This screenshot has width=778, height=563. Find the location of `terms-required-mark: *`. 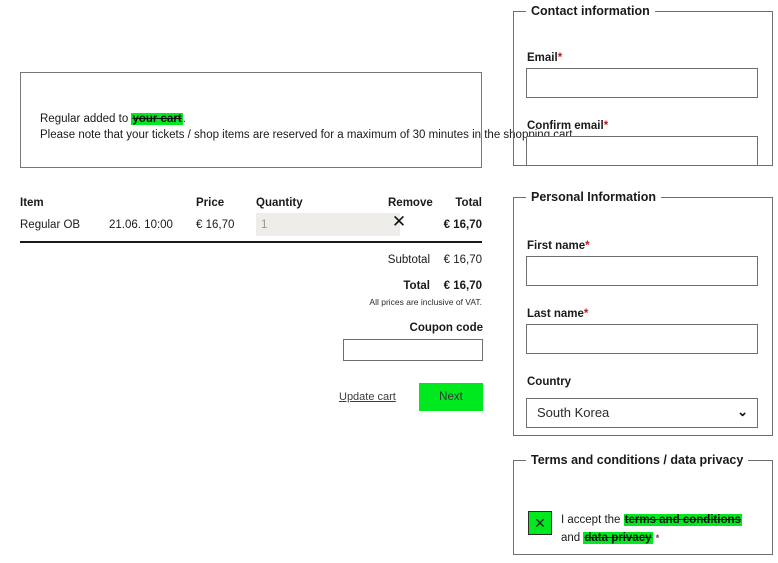

terms-required-mark: * is located at coordinates (657, 538).